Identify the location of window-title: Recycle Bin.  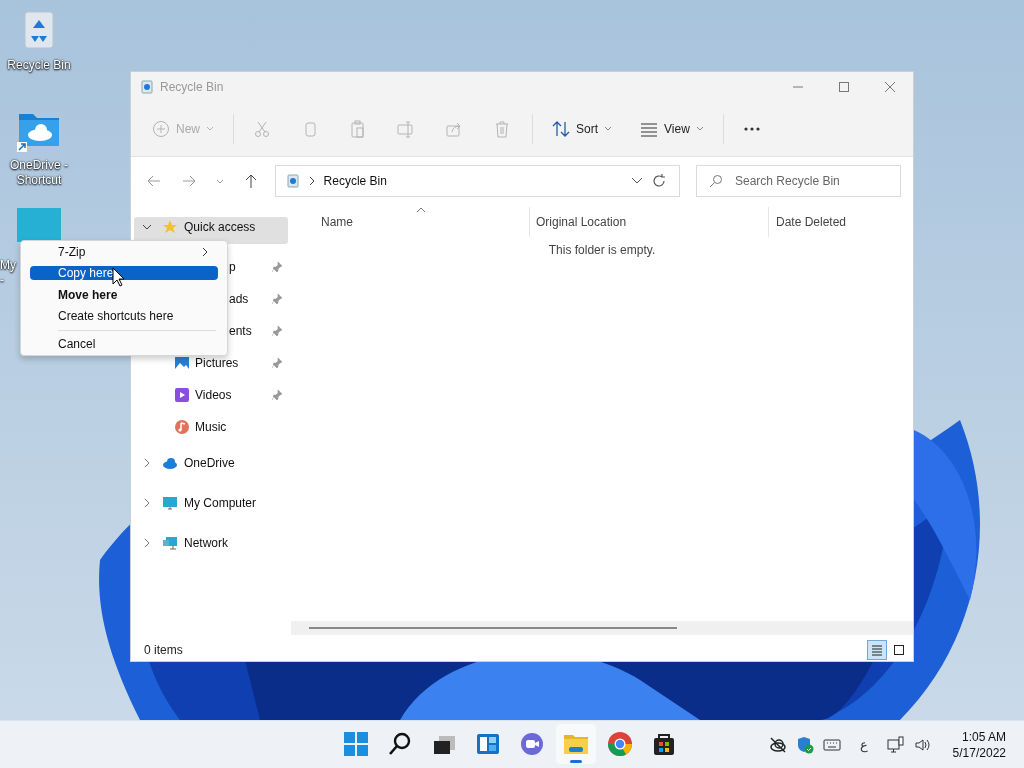
(192, 87).